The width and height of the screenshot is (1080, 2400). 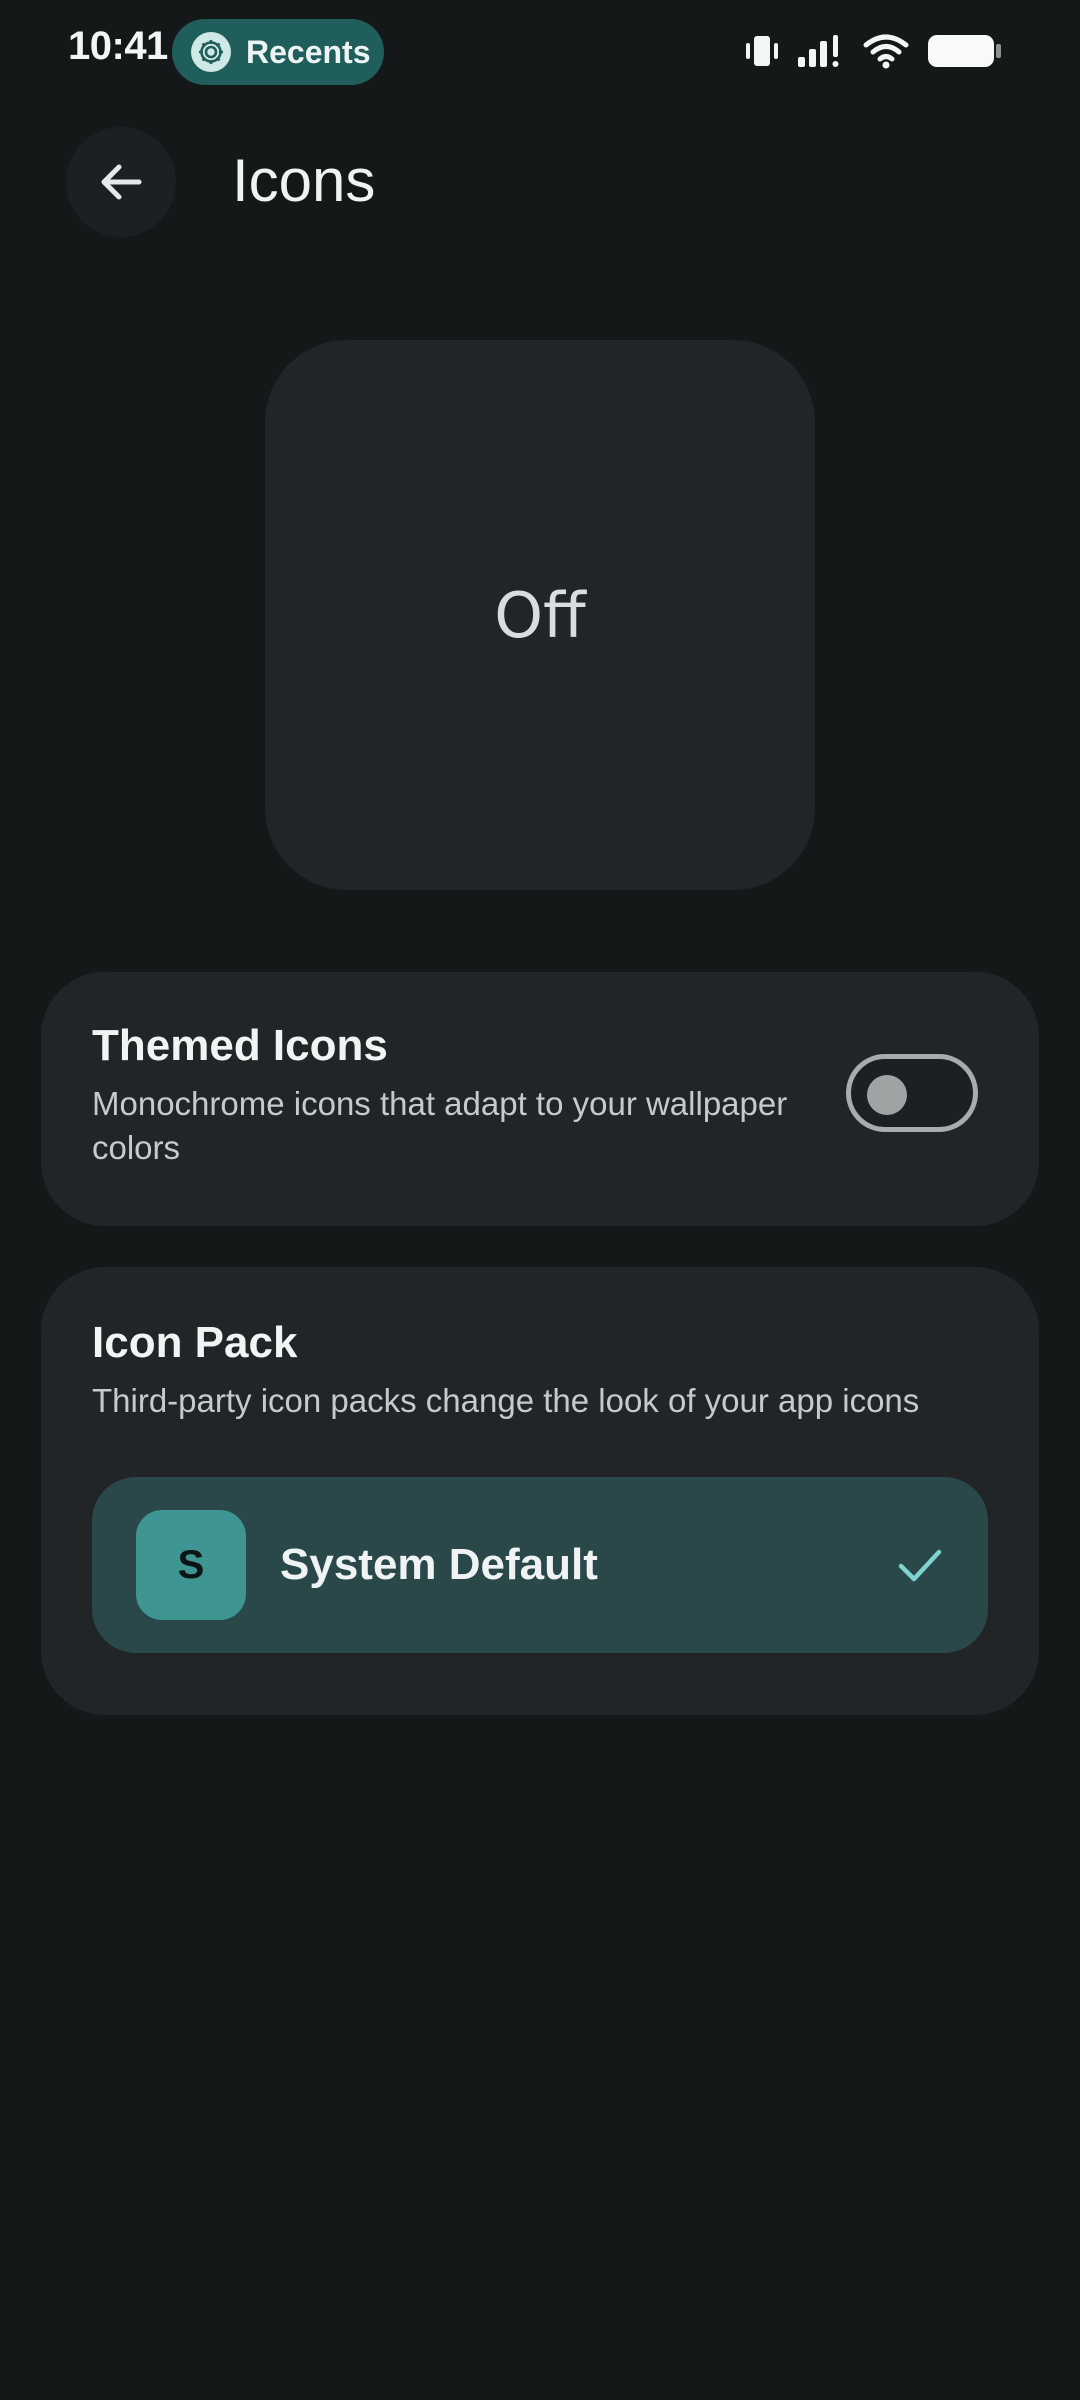 I want to click on back-button, so click(x=121, y=182).